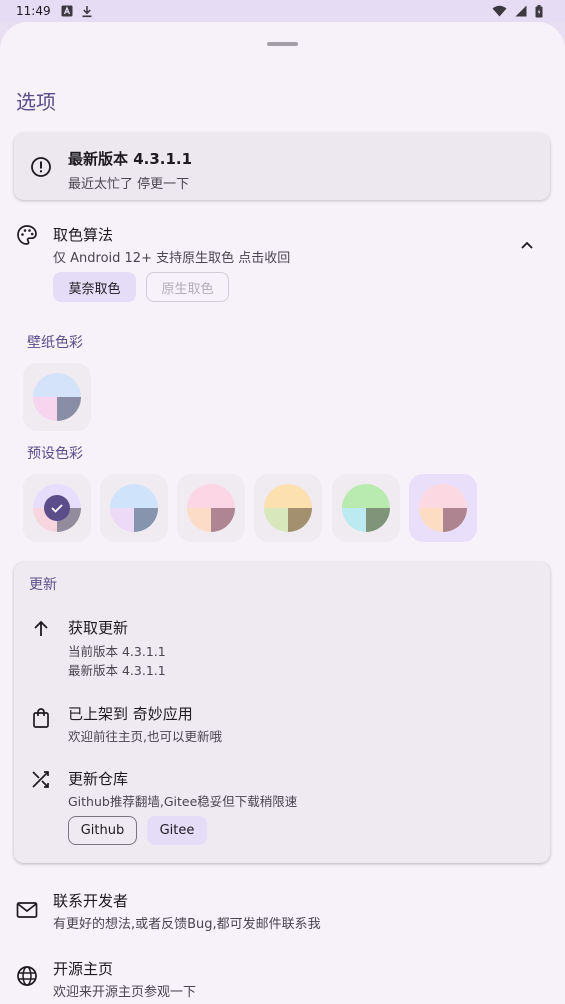 This screenshot has height=1004, width=565. Describe the element at coordinates (83, 235) in the screenshot. I see `color-algorithm-title: 取色算法` at that location.